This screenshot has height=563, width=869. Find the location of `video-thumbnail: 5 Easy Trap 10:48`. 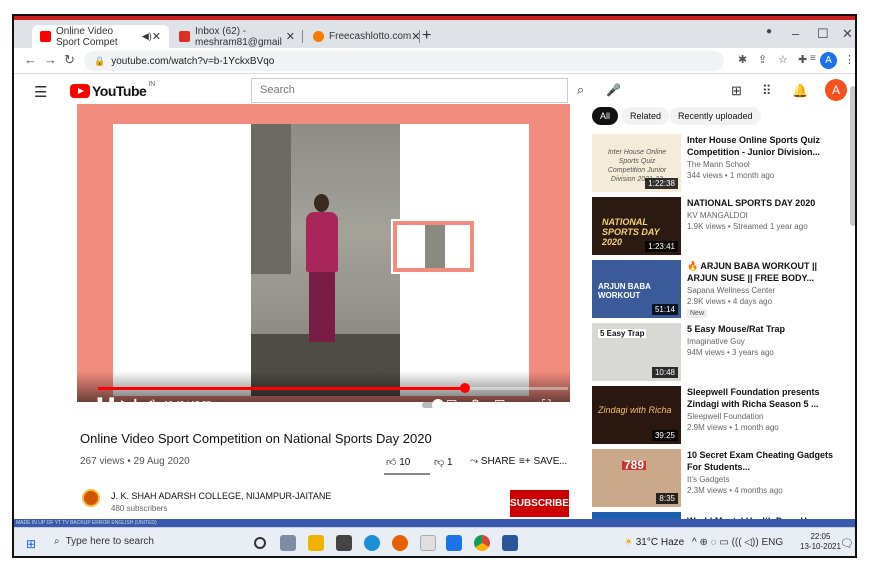

video-thumbnail: 5 Easy Trap 10:48 is located at coordinates (636, 352).